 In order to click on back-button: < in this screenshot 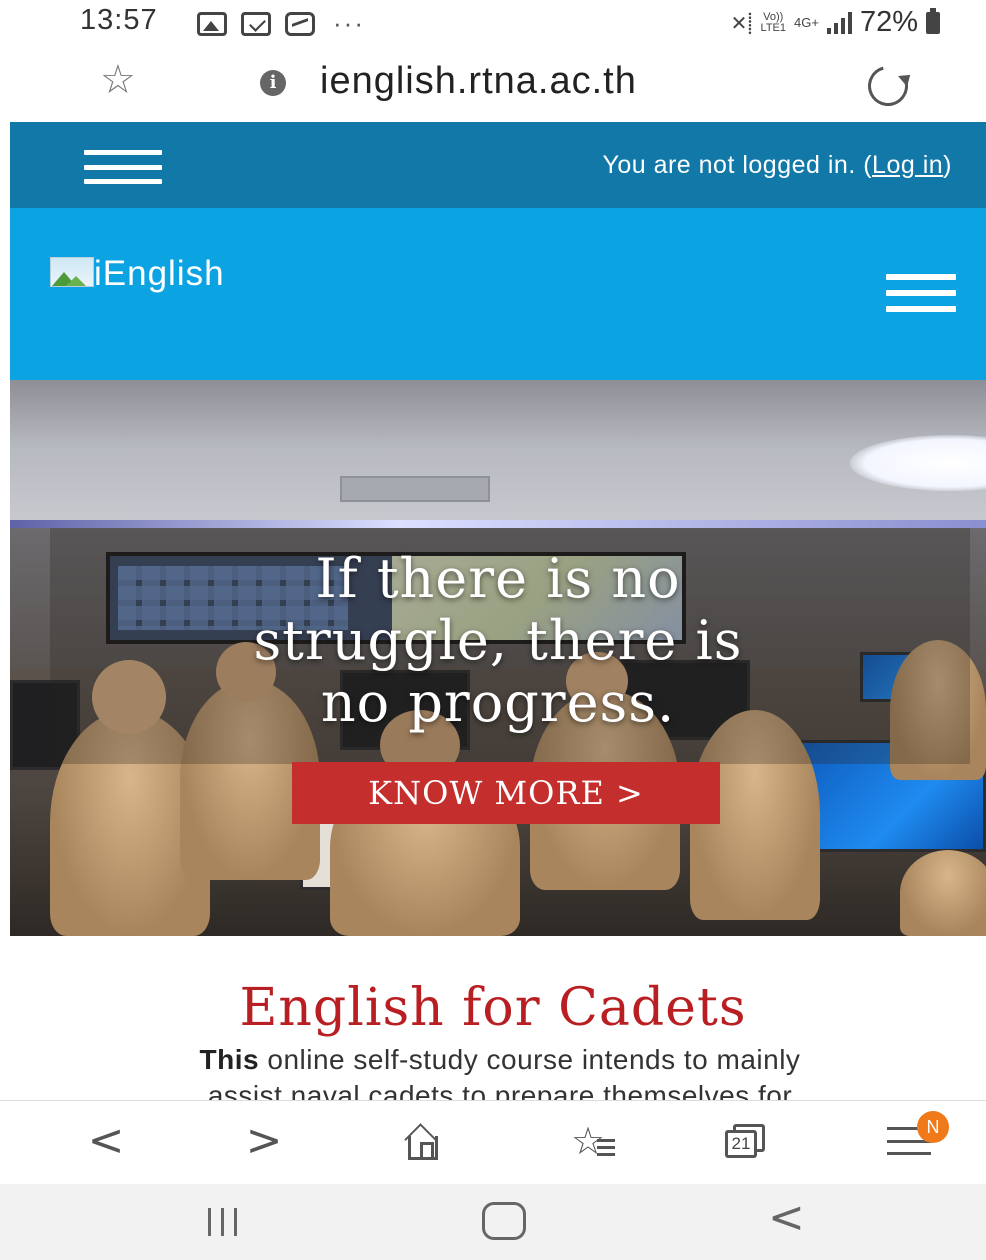, I will do `click(106, 1141)`.